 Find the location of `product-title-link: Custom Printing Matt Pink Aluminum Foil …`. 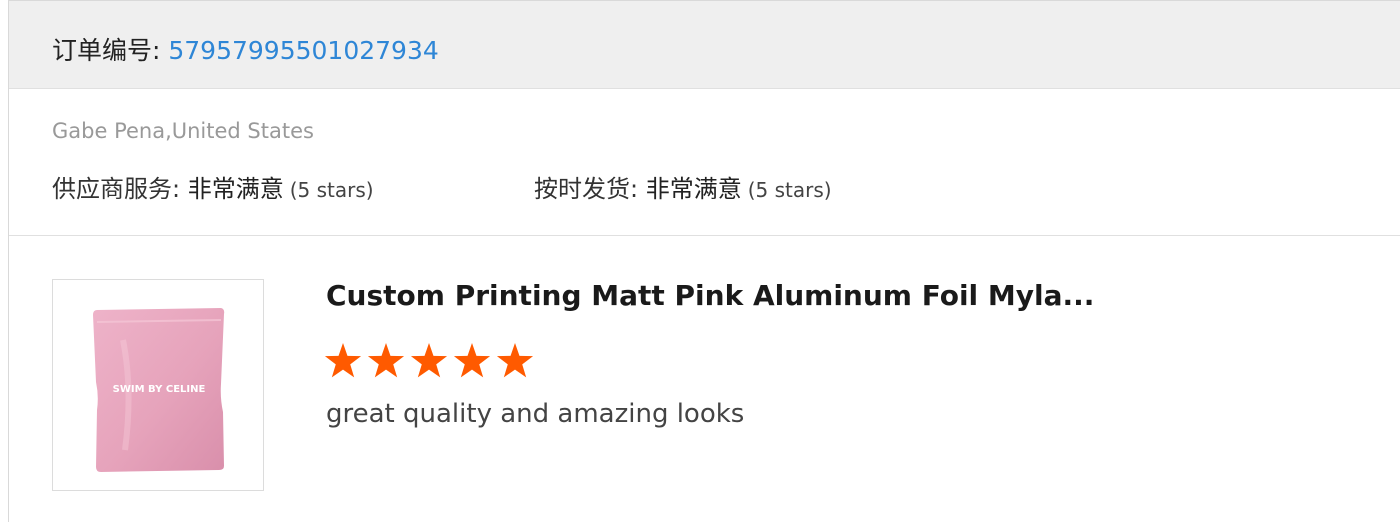

product-title-link: Custom Printing Matt Pink Aluminum Foil … is located at coordinates (710, 295).